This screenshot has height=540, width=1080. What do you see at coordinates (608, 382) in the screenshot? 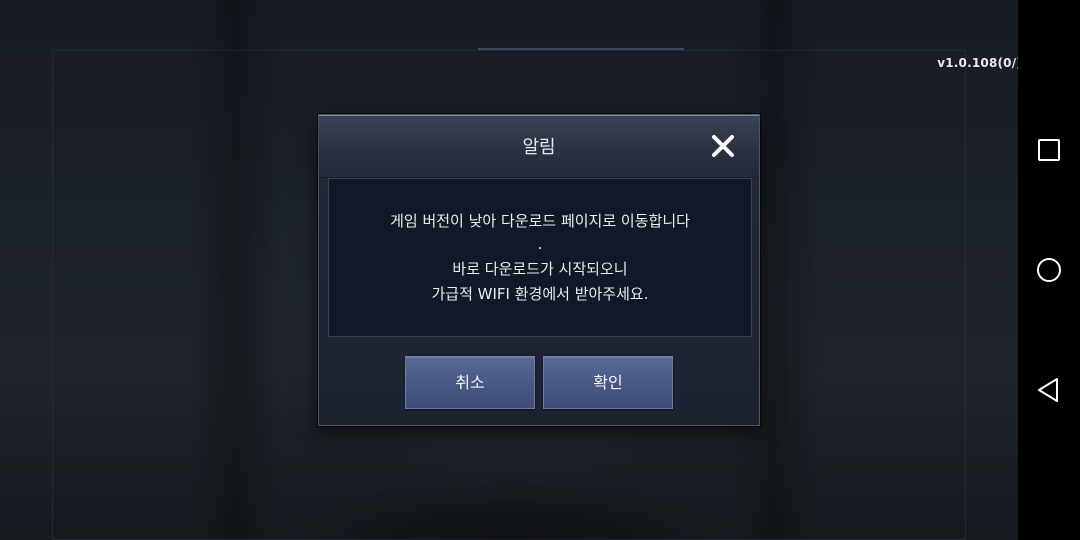
I see `confirm-button: 확인` at bounding box center [608, 382].